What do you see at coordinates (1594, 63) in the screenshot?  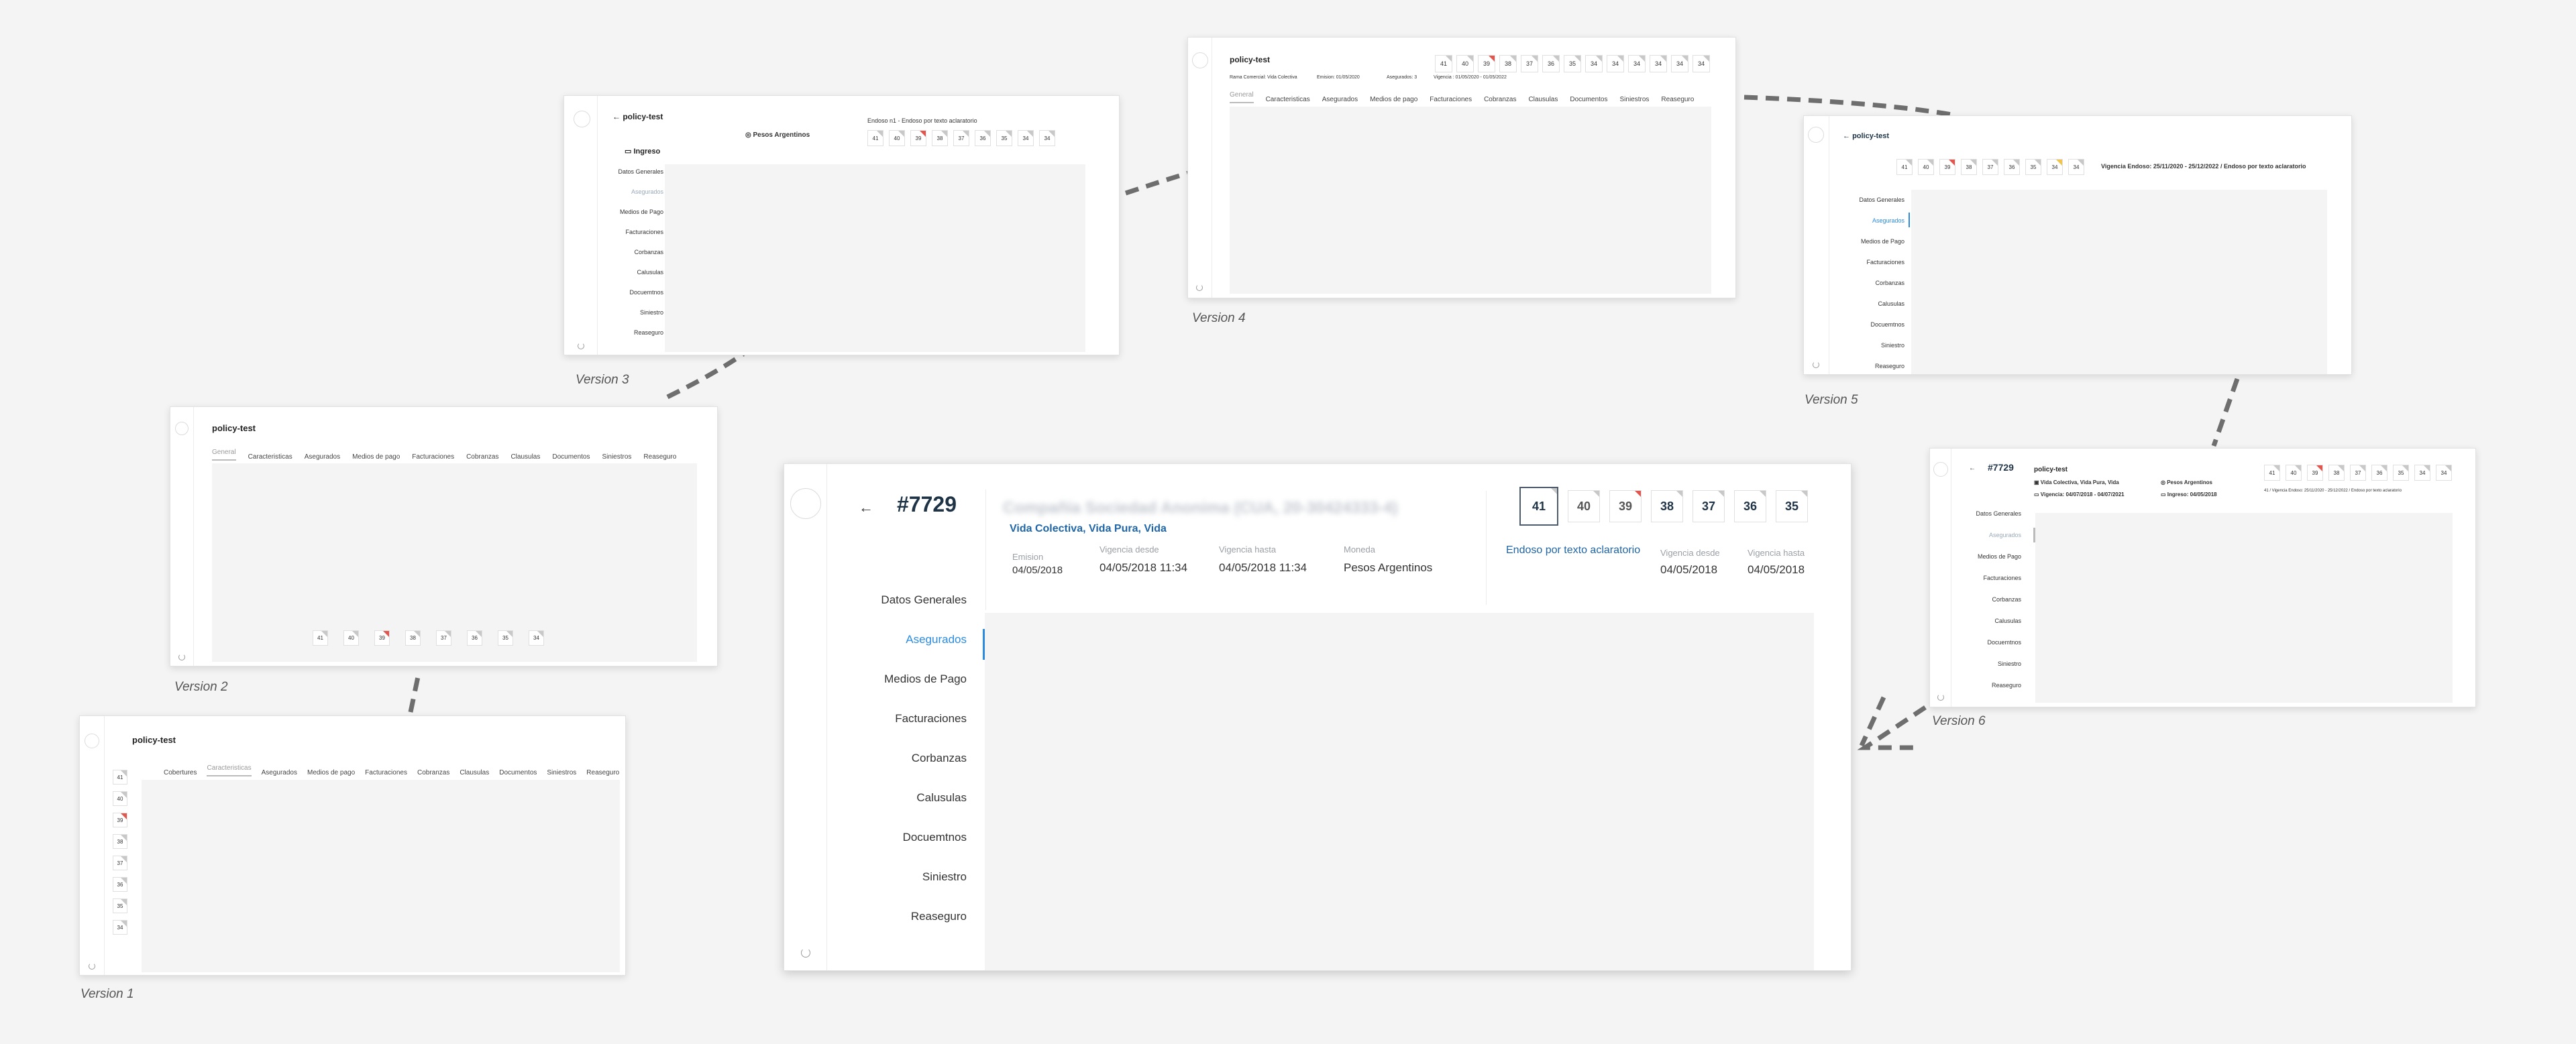 I see `endorsement-34-a: 34` at bounding box center [1594, 63].